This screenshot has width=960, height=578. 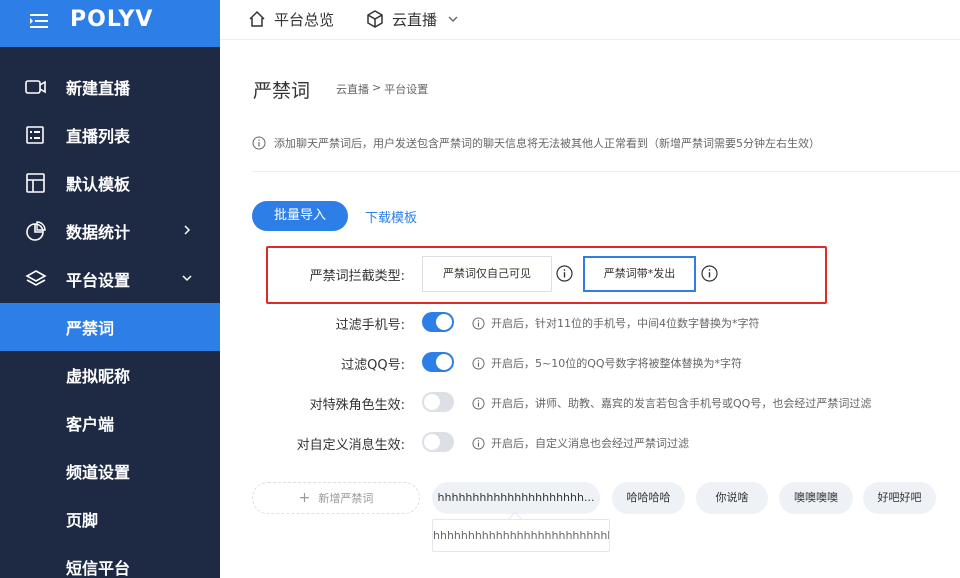 What do you see at coordinates (257, 18) in the screenshot?
I see `home-icon` at bounding box center [257, 18].